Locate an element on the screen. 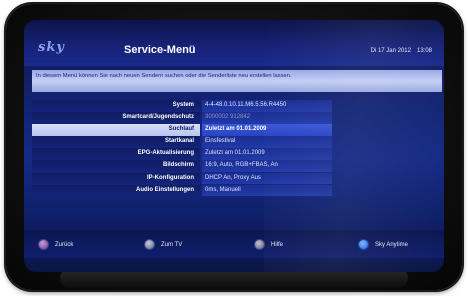 The height and width of the screenshot is (296, 468). help-icon is located at coordinates (259, 244).